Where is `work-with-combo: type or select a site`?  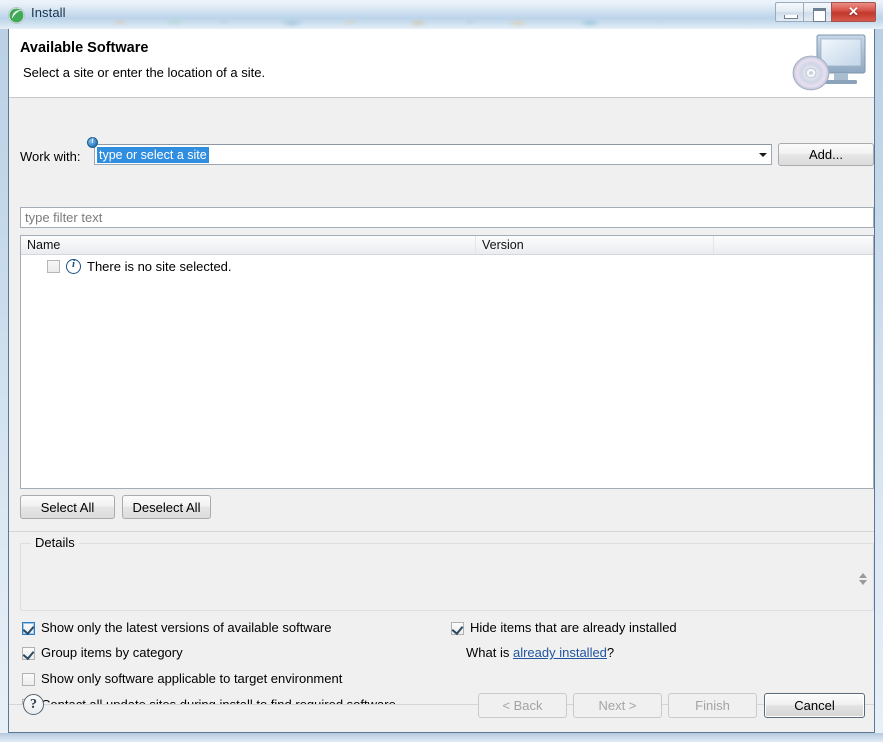
work-with-combo: type or select a site is located at coordinates (433, 154).